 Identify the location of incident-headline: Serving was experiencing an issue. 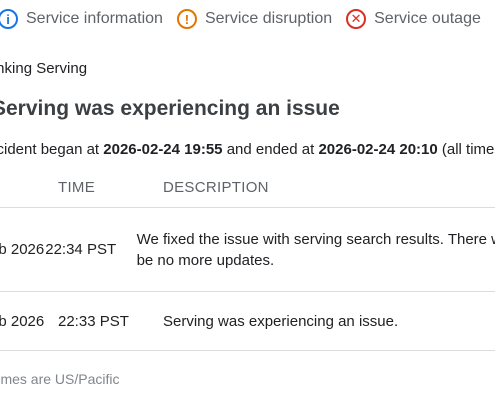
(170, 108).